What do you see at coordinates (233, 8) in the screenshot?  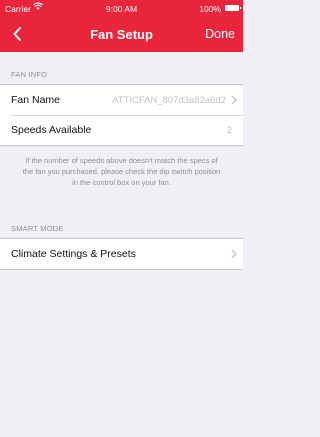 I see `battery-icon` at bounding box center [233, 8].